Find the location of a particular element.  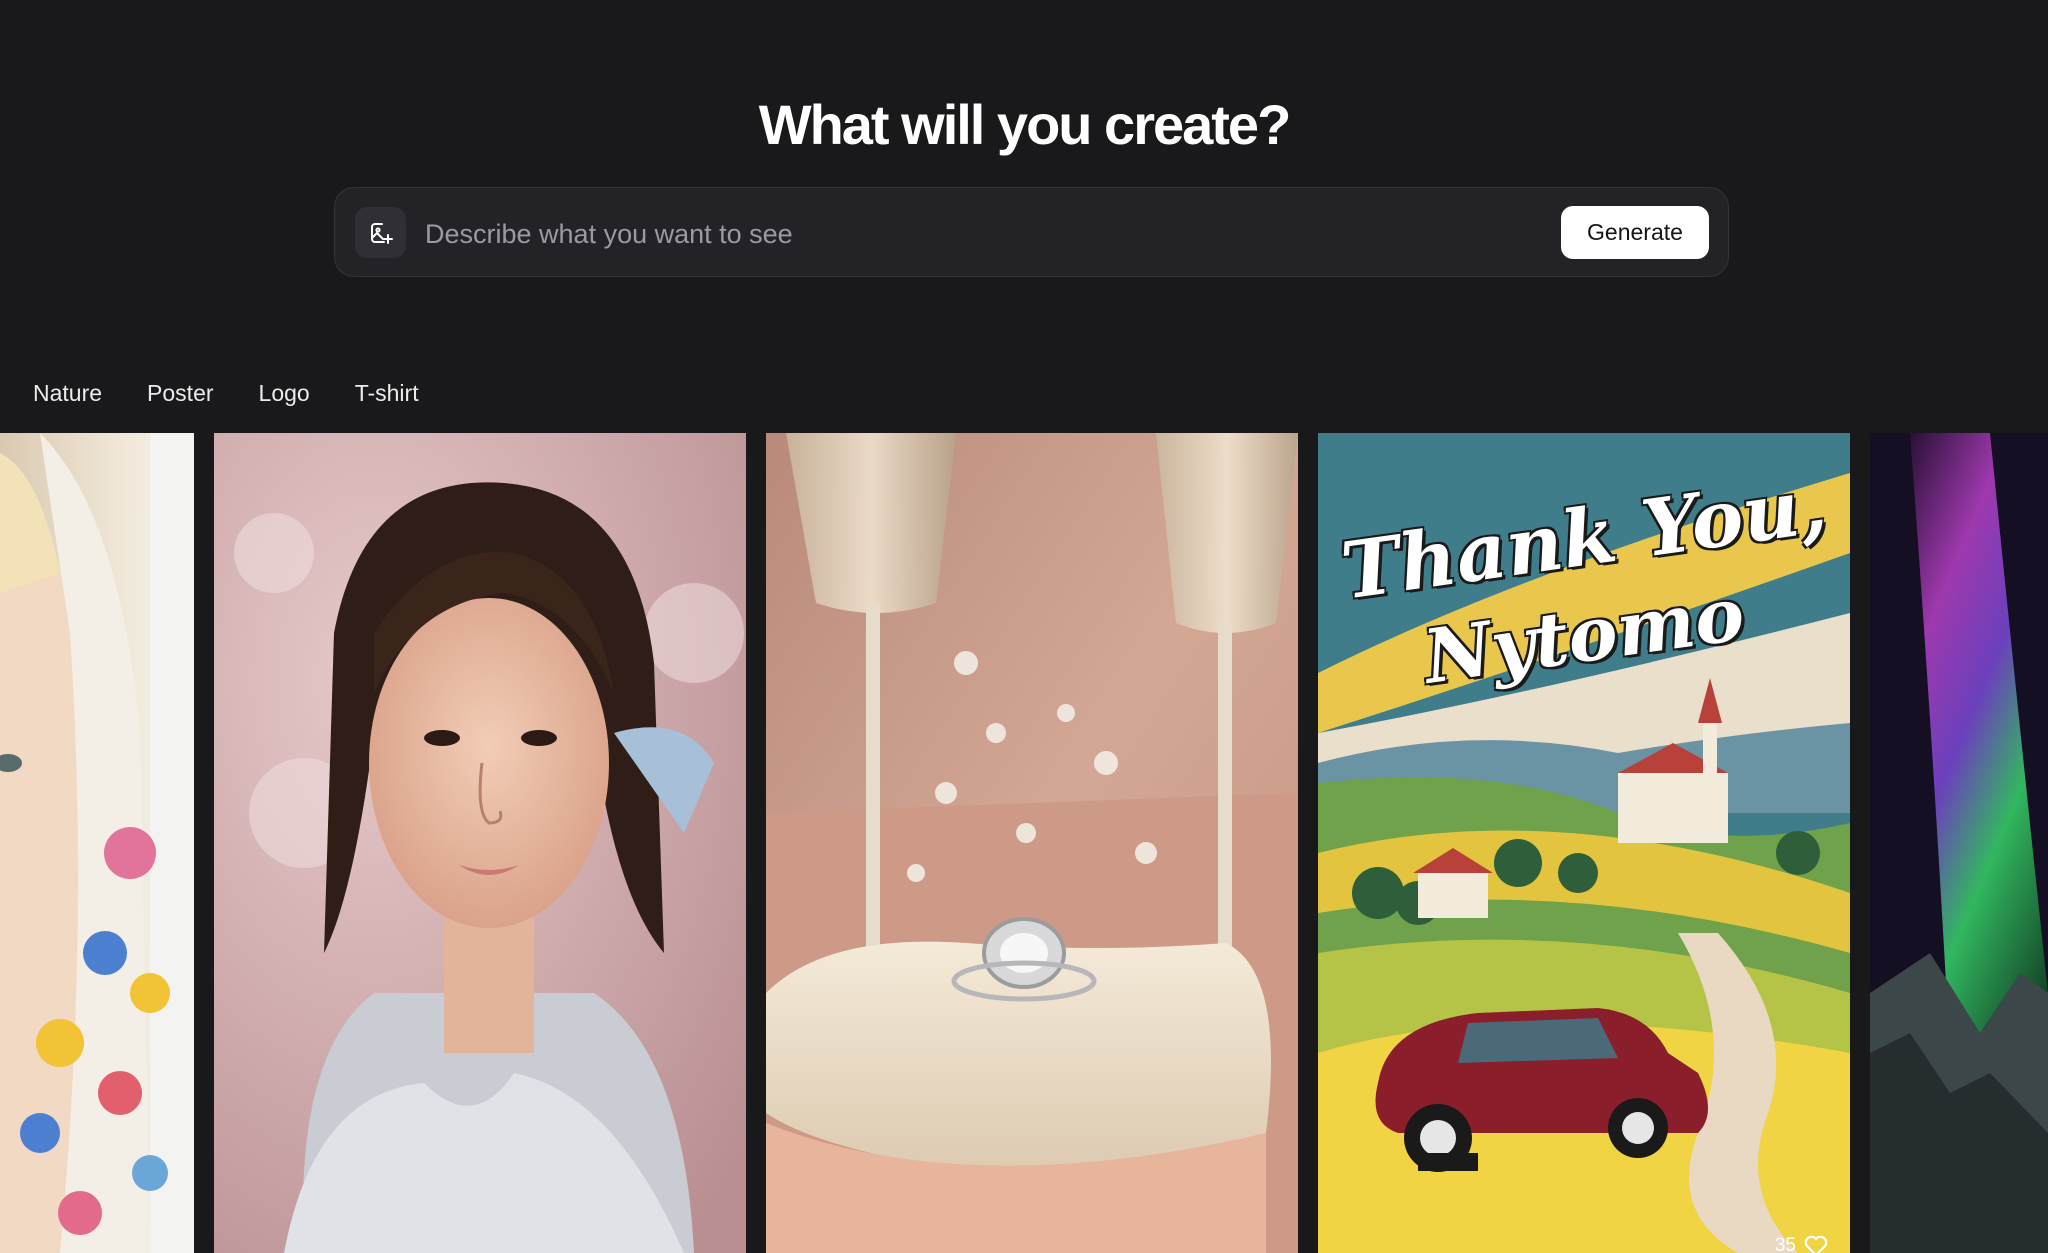

category-tab-tshirt: T-shirt is located at coordinates (387, 393).